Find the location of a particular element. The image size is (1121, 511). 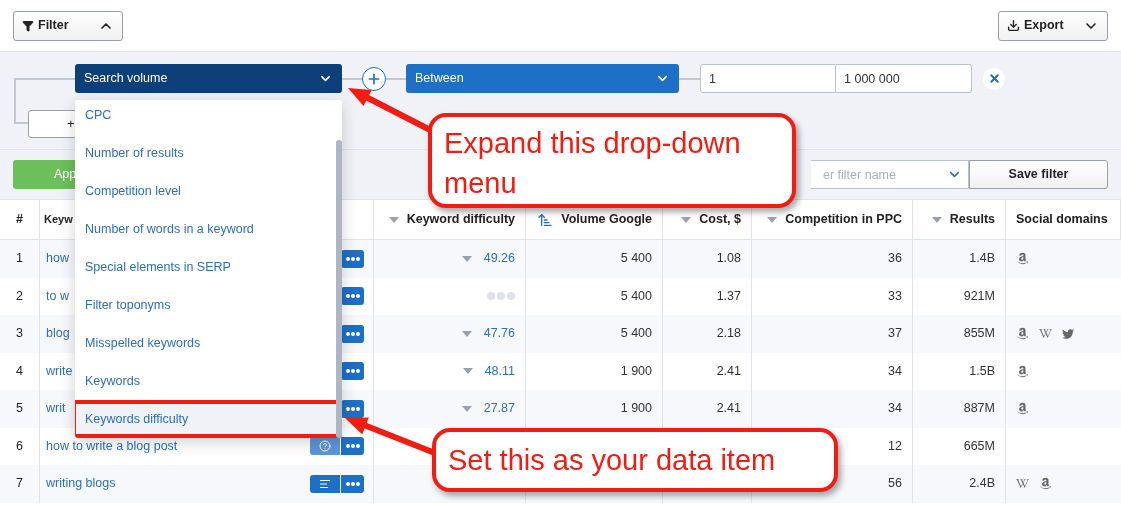

keyword-link: writing blogs is located at coordinates (81, 484).